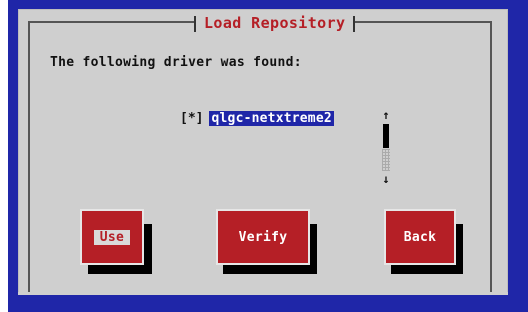 This screenshot has width=528, height=312. Describe the element at coordinates (191, 118) in the screenshot. I see `driver-checkbox: [*]` at that location.